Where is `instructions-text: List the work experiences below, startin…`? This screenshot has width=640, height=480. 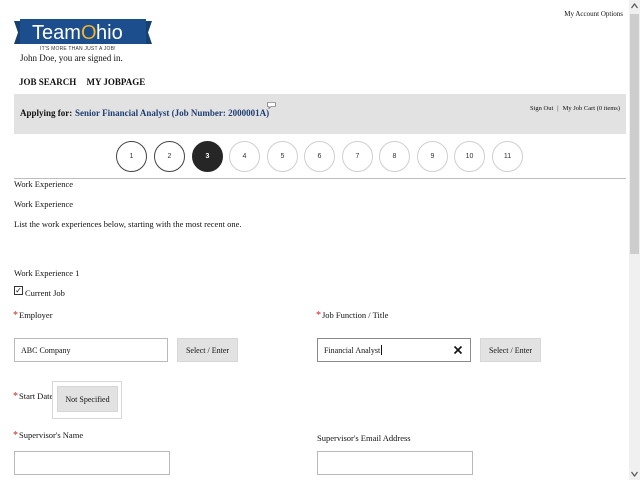
instructions-text: List the work experiences below, startin… is located at coordinates (128, 224).